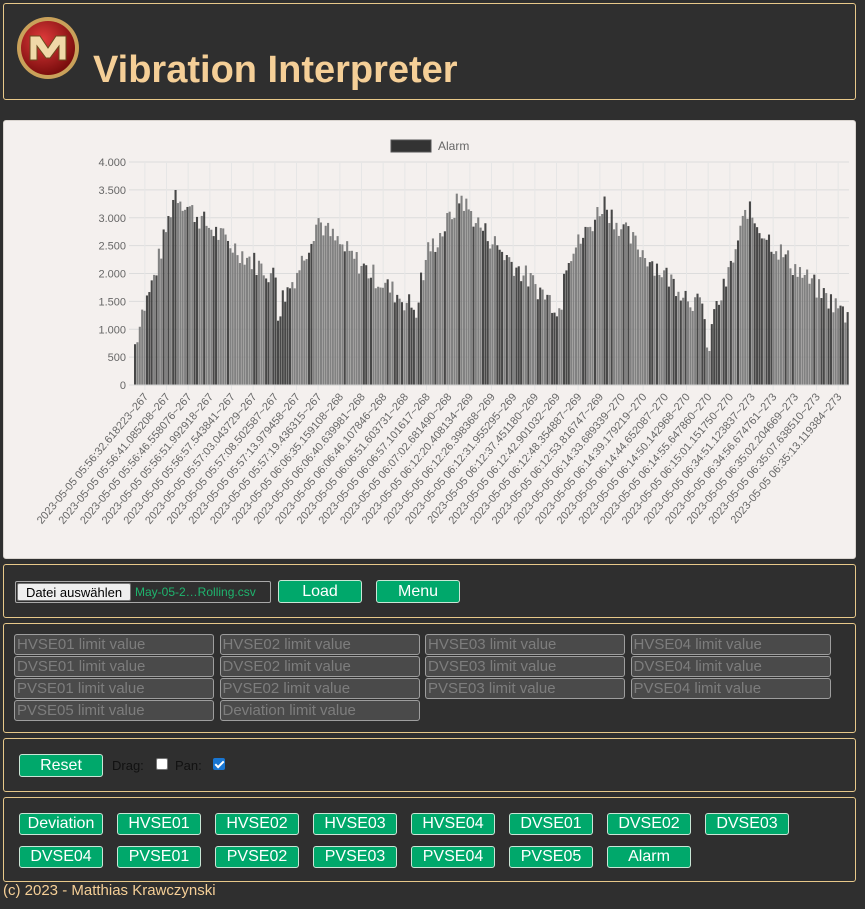 This screenshot has height=909, width=865. Describe the element at coordinates (114, 666) in the screenshot. I see `limit-input: DVSE01 limit value` at that location.